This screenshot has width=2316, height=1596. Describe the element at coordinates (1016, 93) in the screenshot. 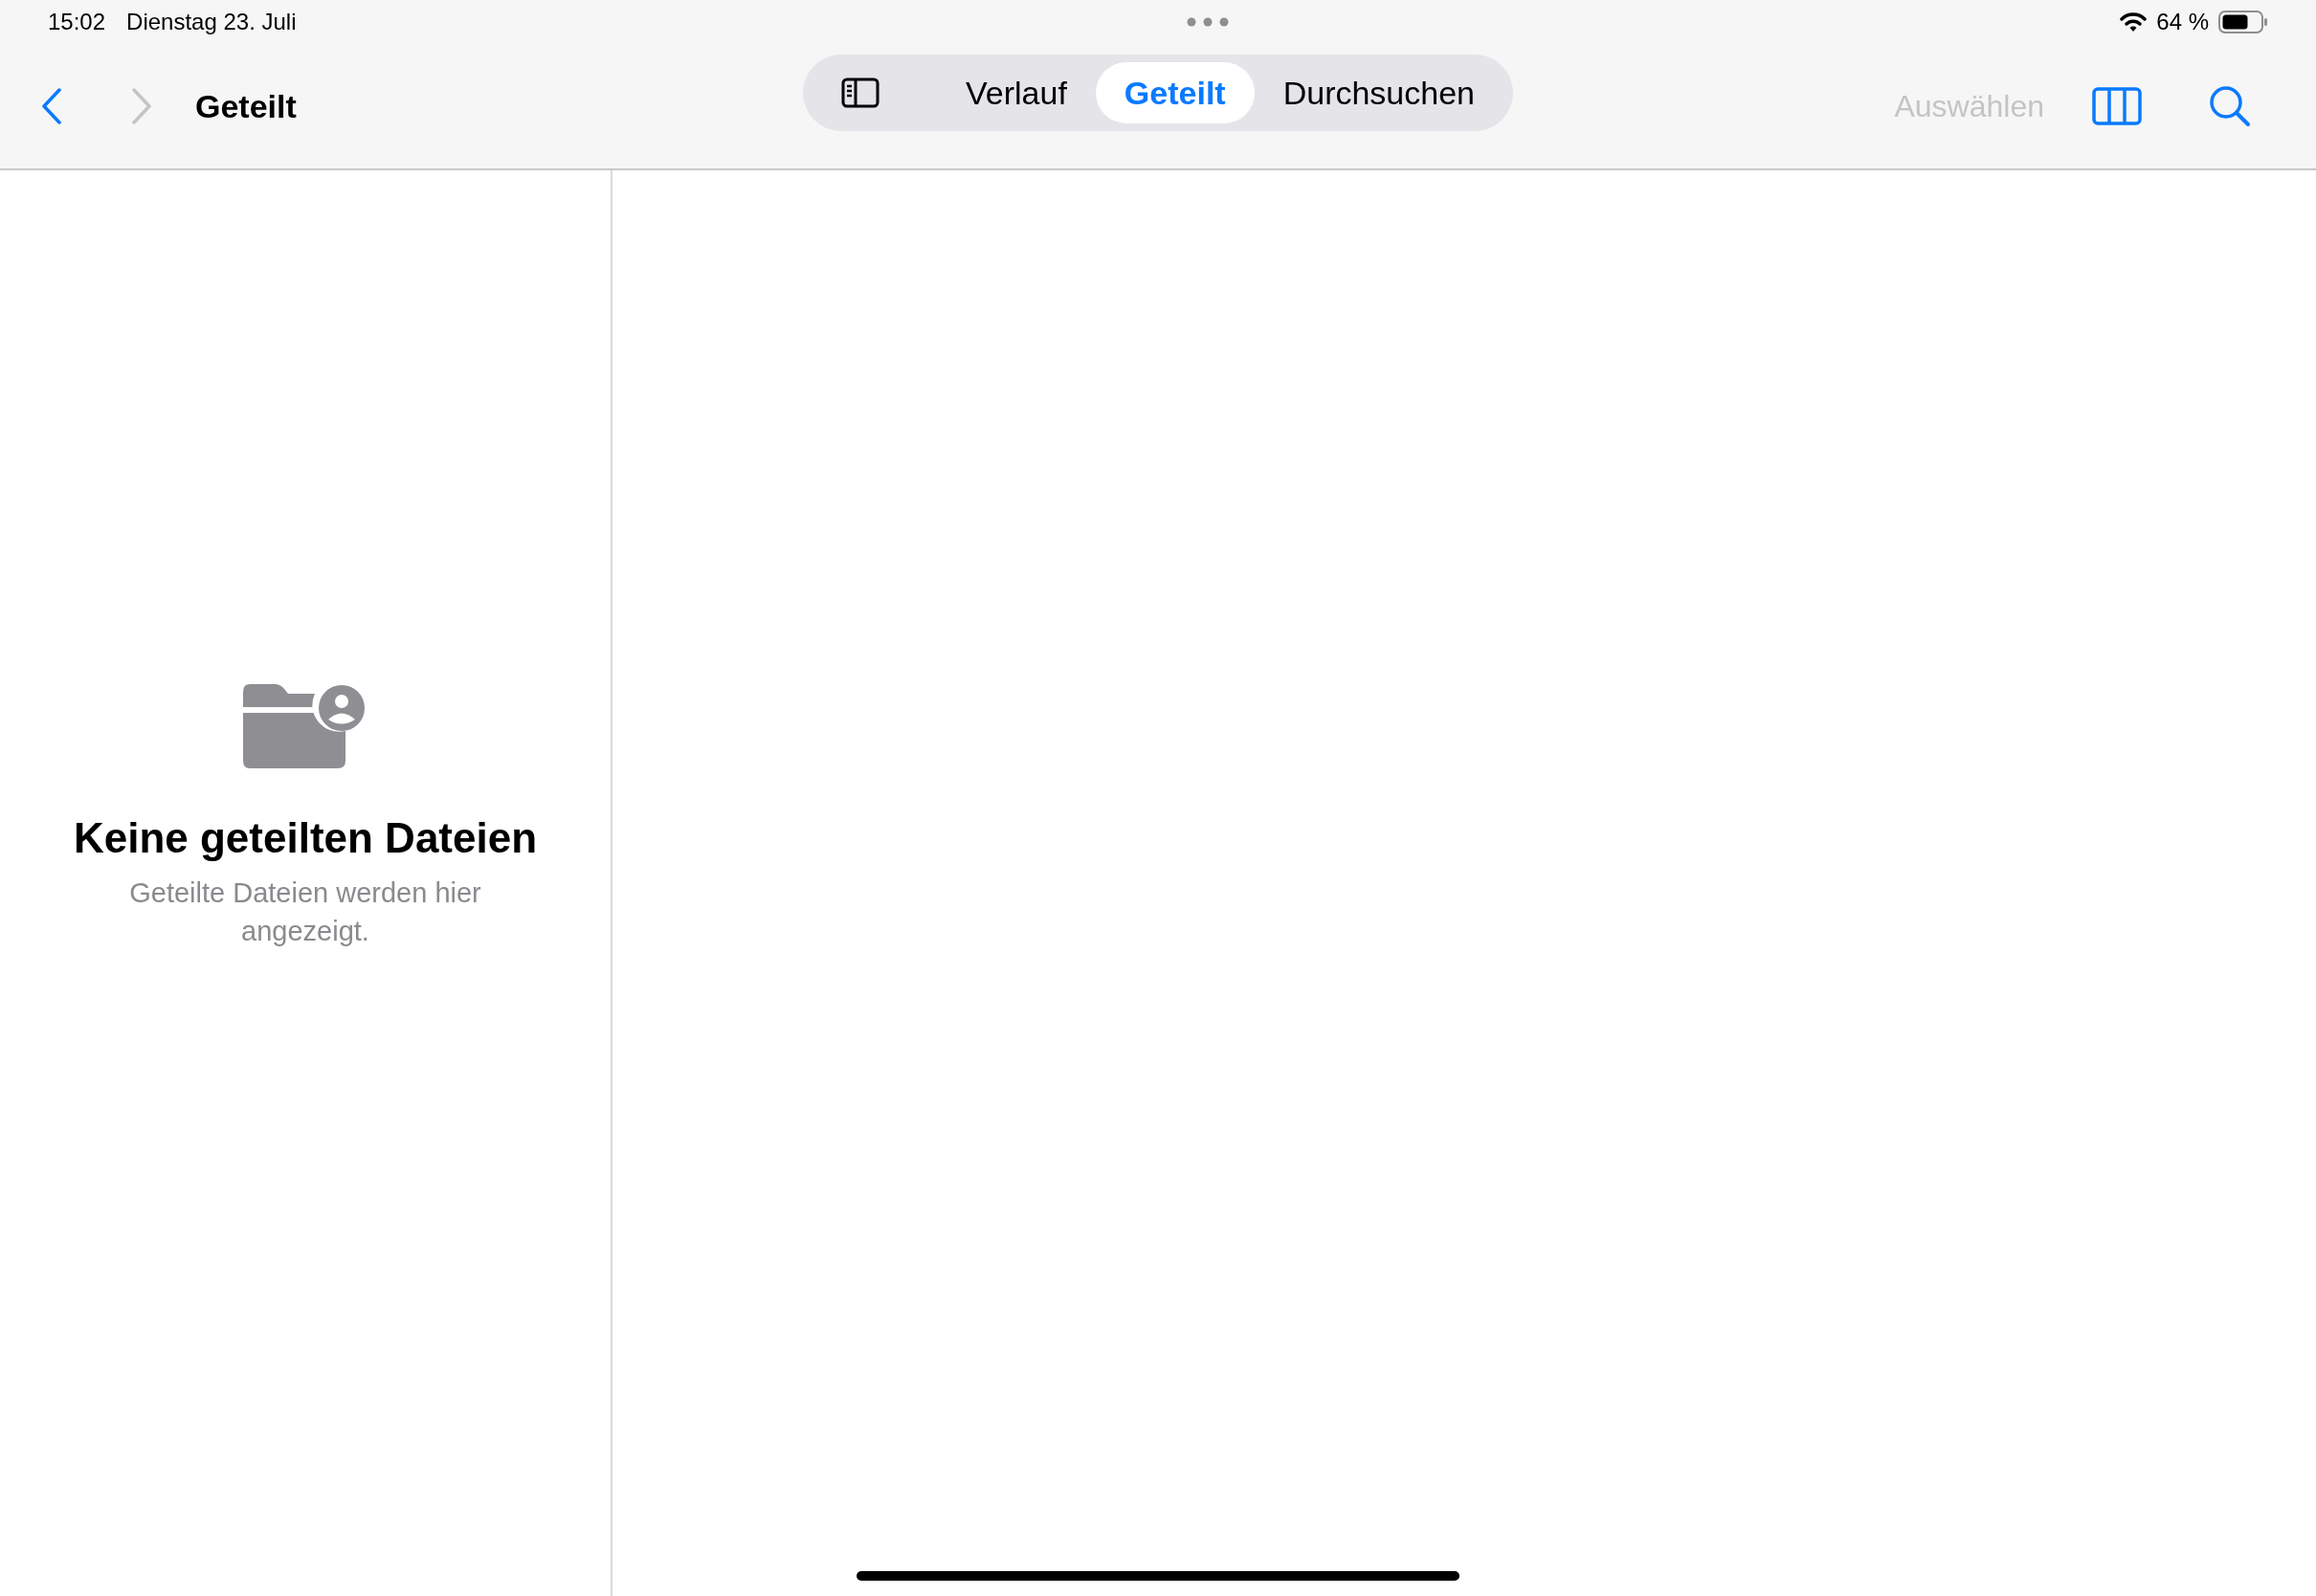

I see `tab: Verlauf` at that location.